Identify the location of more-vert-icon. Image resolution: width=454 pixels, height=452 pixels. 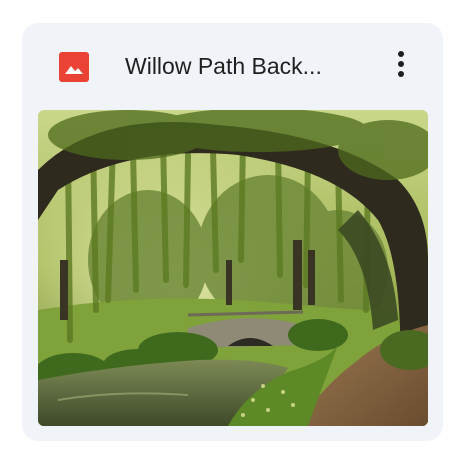
(401, 66).